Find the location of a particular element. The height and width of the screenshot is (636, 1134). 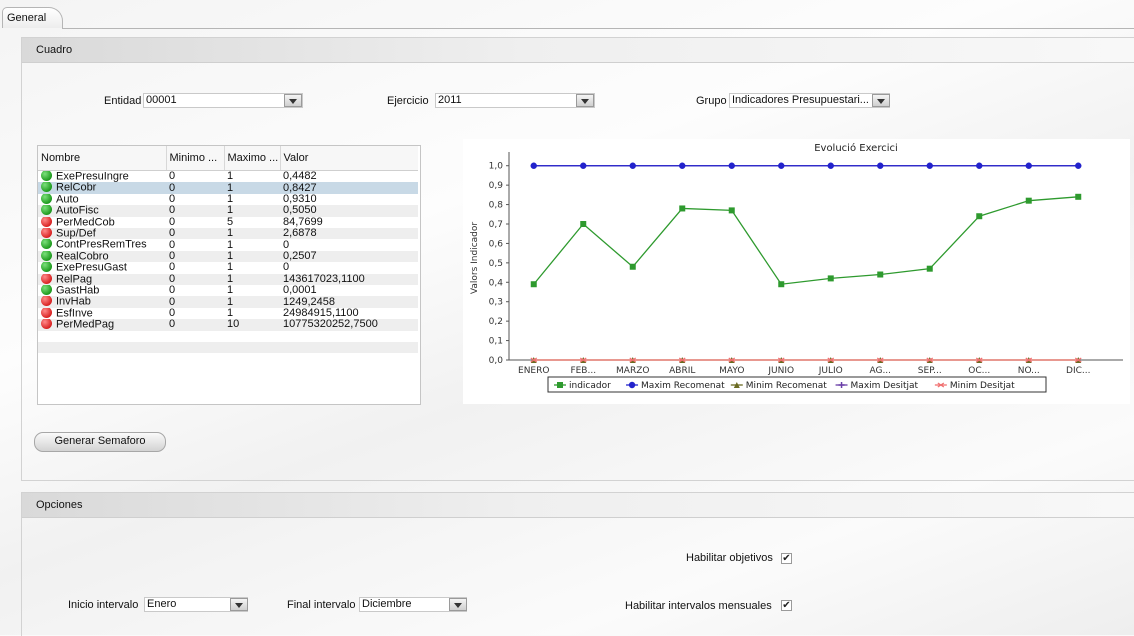

cell-valor: 1249,2458 is located at coordinates (349, 302).